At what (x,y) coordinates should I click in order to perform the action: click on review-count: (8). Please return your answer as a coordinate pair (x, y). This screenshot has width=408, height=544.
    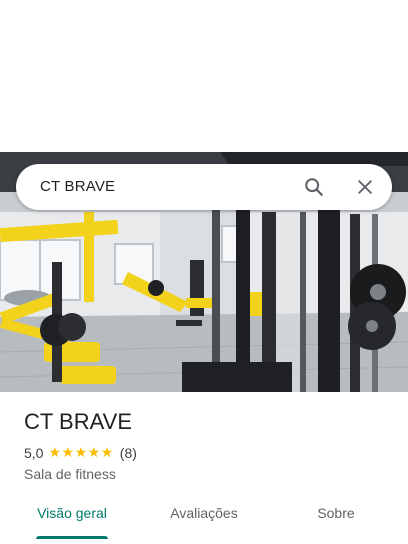
    Looking at the image, I should click on (128, 453).